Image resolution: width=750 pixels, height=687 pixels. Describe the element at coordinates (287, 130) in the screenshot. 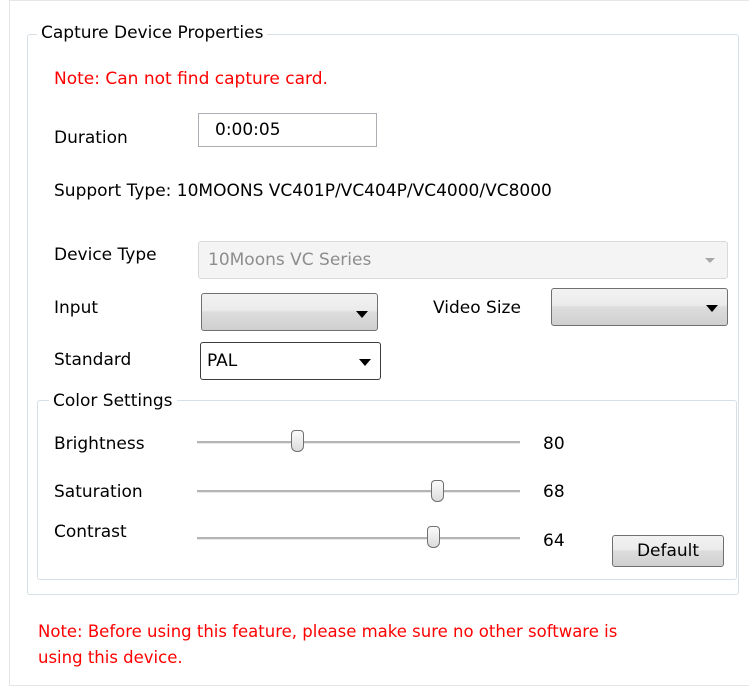

I see `duration-input: 0:00:05` at that location.